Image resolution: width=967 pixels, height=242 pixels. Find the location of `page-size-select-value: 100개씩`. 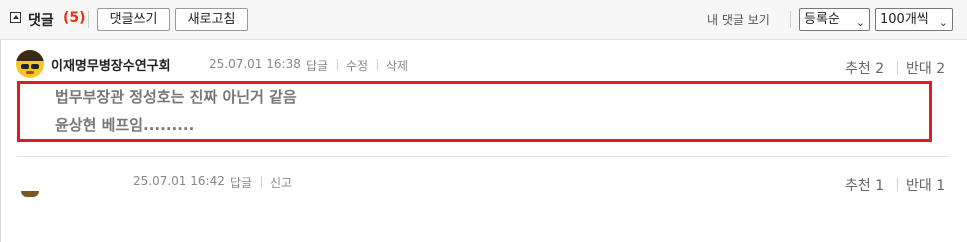

page-size-select-value: 100개씩 is located at coordinates (904, 19).